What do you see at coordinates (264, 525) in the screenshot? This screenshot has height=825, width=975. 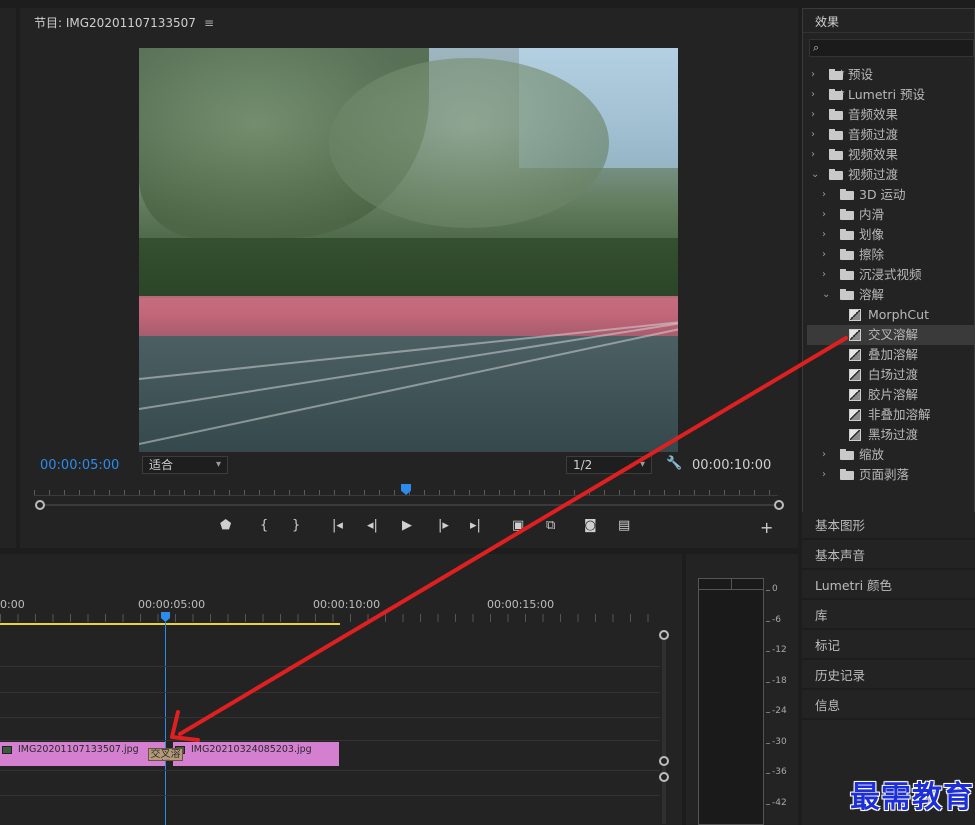 I see `mark-in-icon: {` at bounding box center [264, 525].